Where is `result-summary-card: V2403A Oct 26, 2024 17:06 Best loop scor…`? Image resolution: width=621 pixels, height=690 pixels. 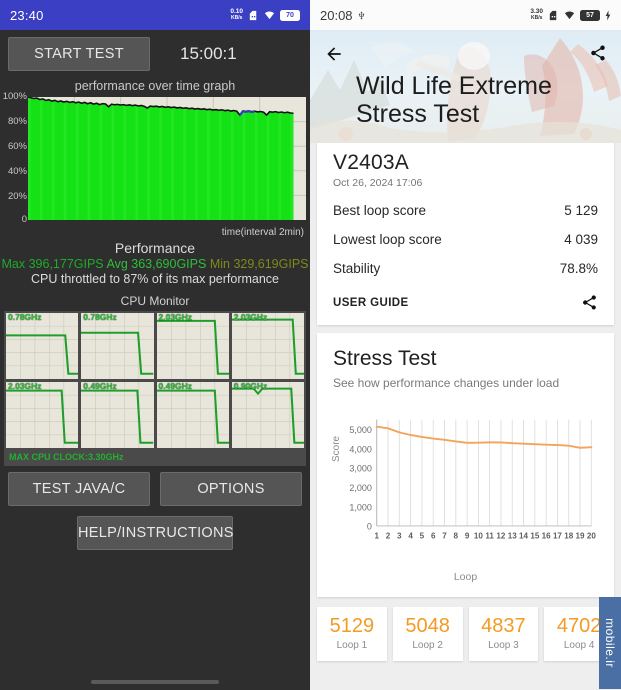
result-summary-card: V2403A Oct 26, 2024 17:06 Best loop scor… is located at coordinates (465, 231).